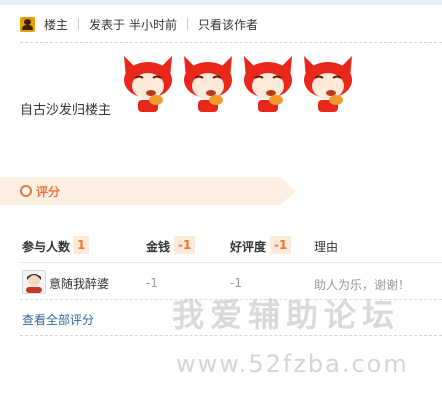  I want to click on only-author-link: 只看该作者, so click(228, 24).